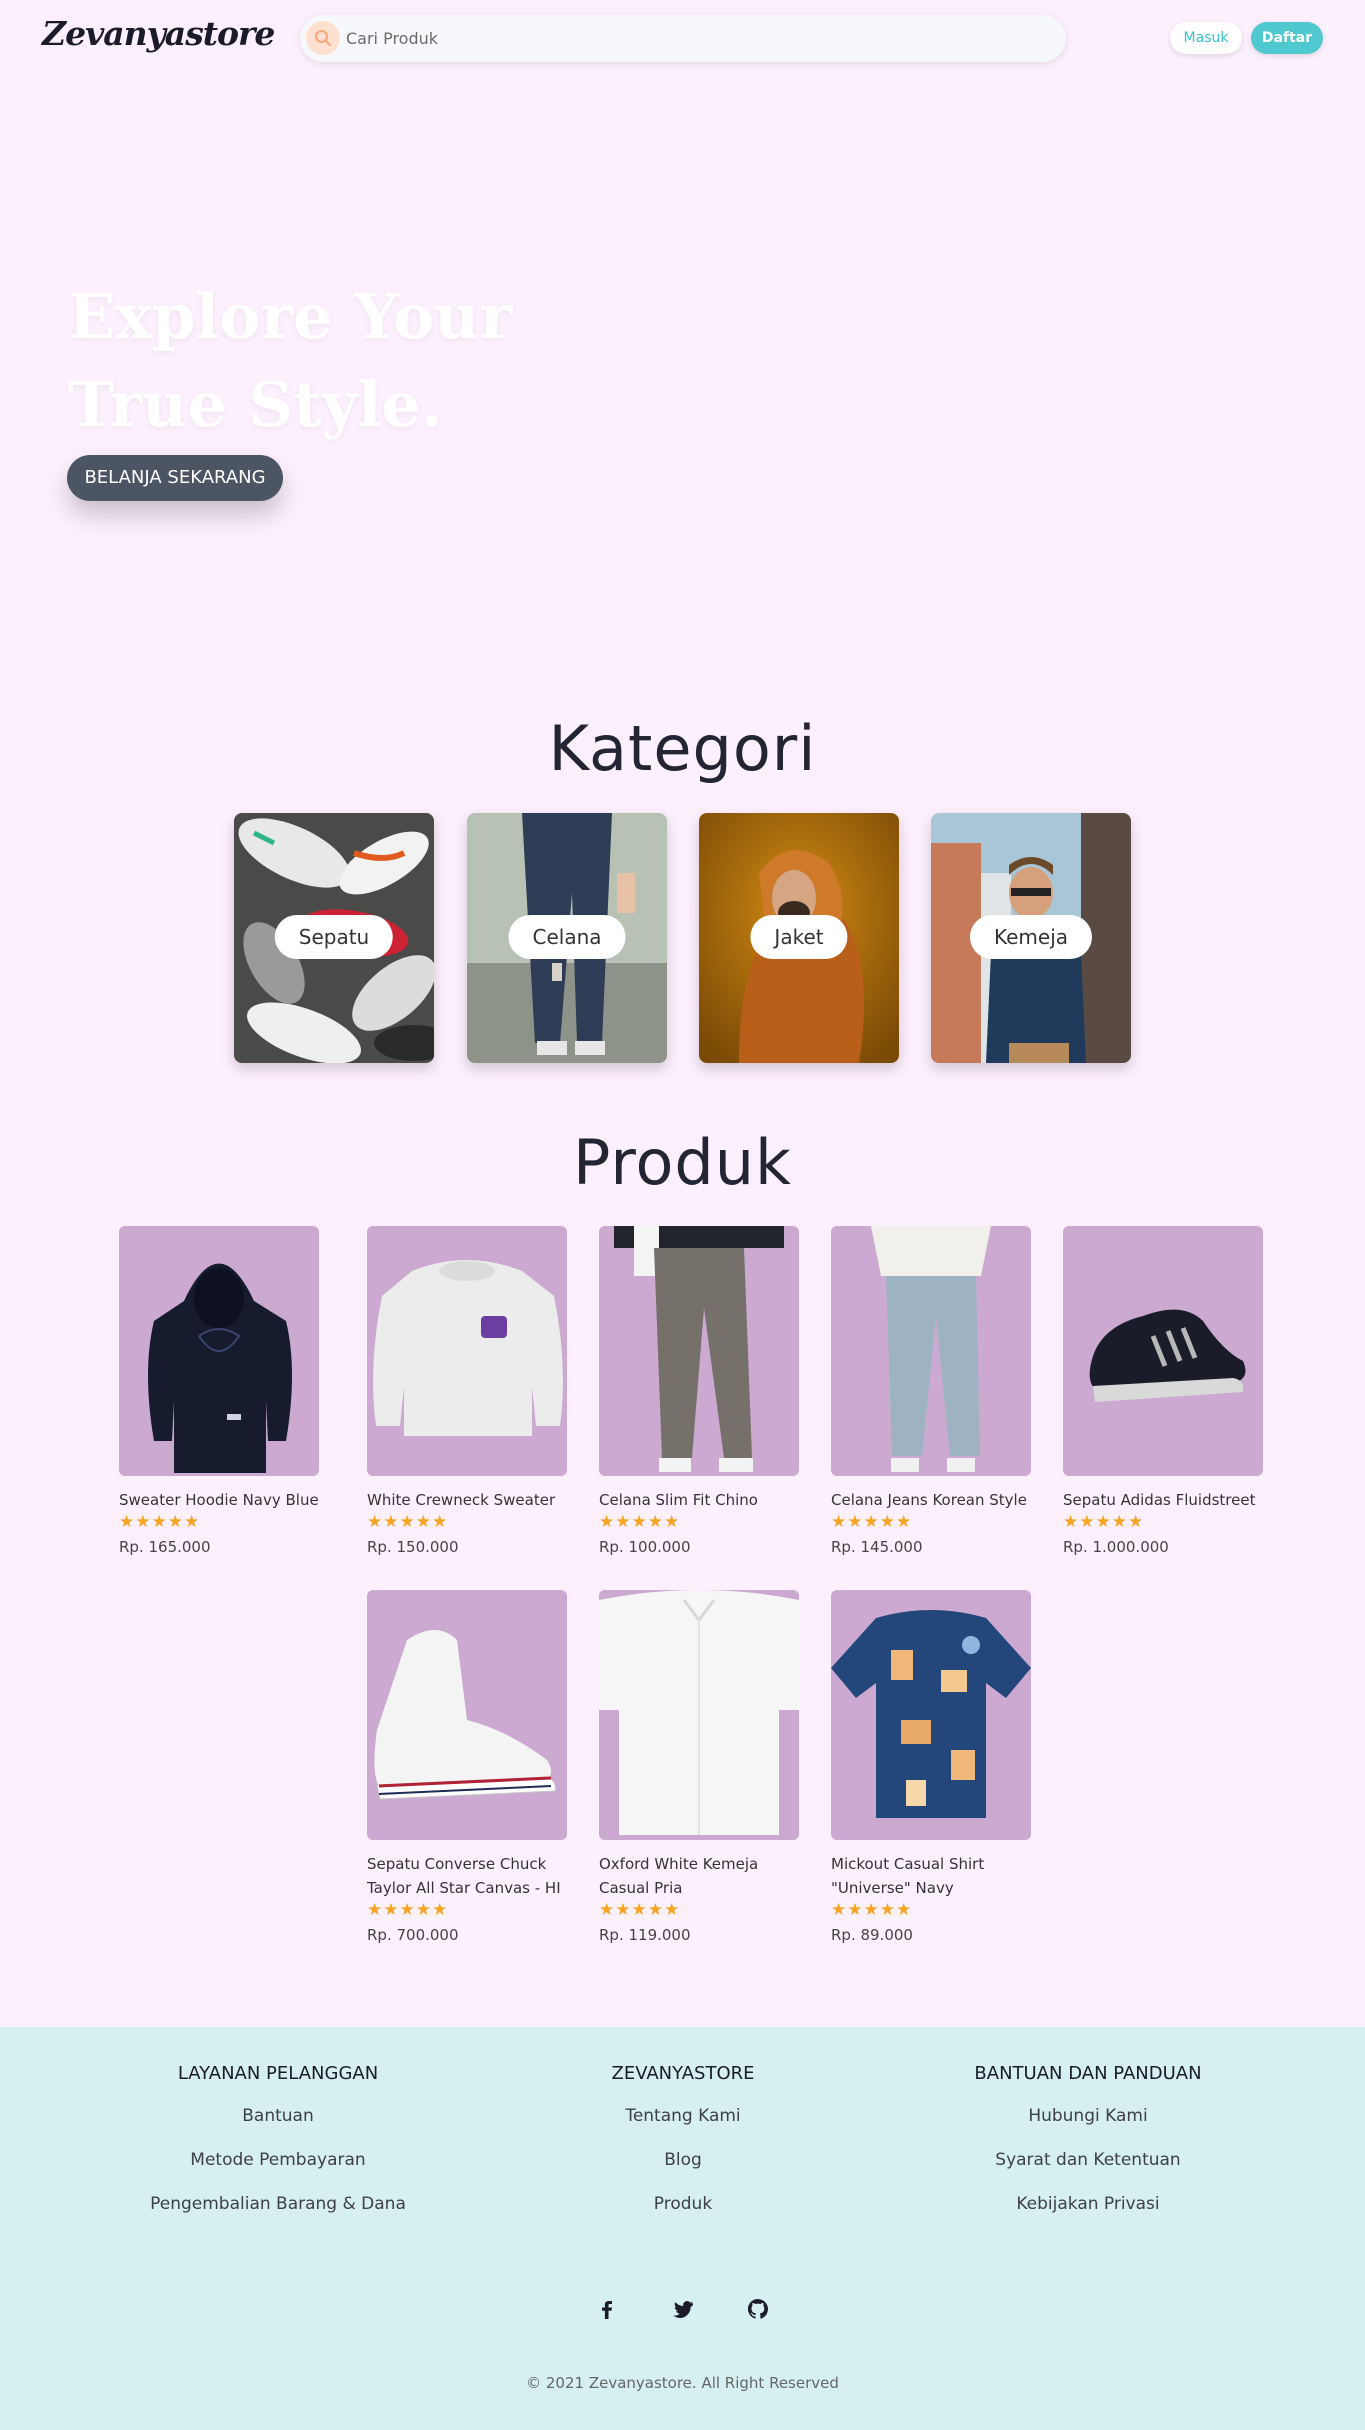 This screenshot has height=2430, width=1365. I want to click on sneaker-adidas-image, so click(1167, 1355).